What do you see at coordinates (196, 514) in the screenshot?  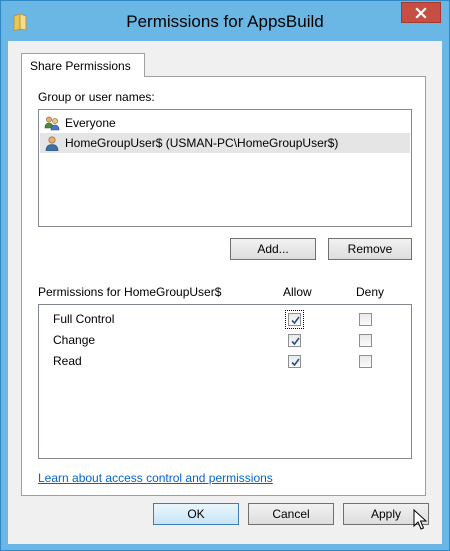 I see `ok-button: OK` at bounding box center [196, 514].